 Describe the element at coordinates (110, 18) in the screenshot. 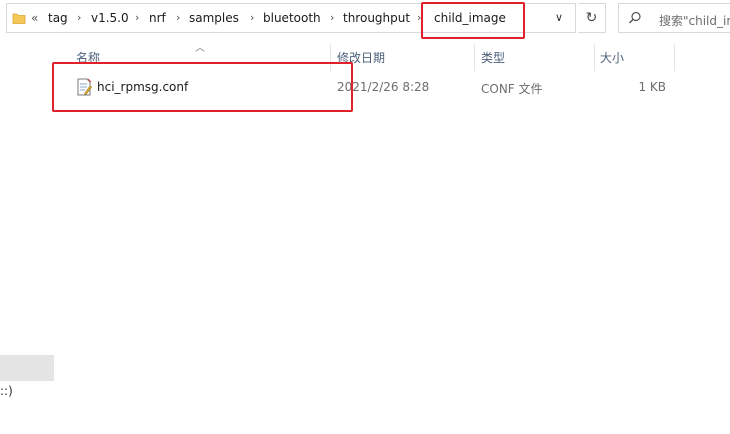

I see `breadcrumb-v150: v1.5.0` at that location.